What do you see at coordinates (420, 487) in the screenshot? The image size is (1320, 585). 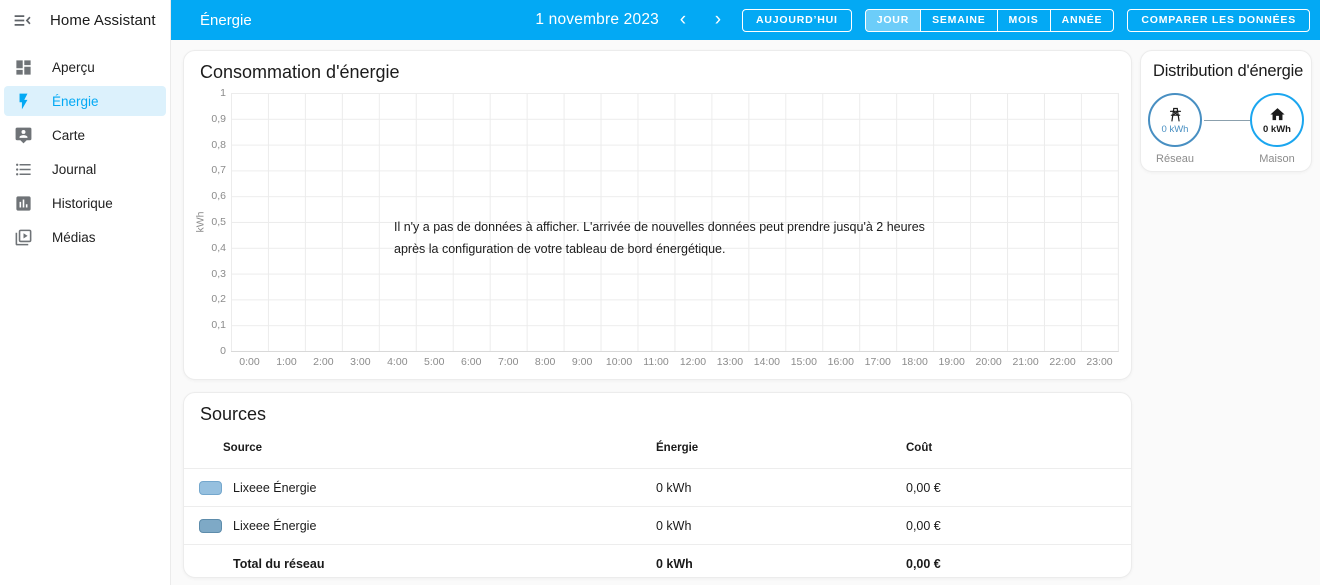 I see `source-name-cell: Lixeee Énergie` at bounding box center [420, 487].